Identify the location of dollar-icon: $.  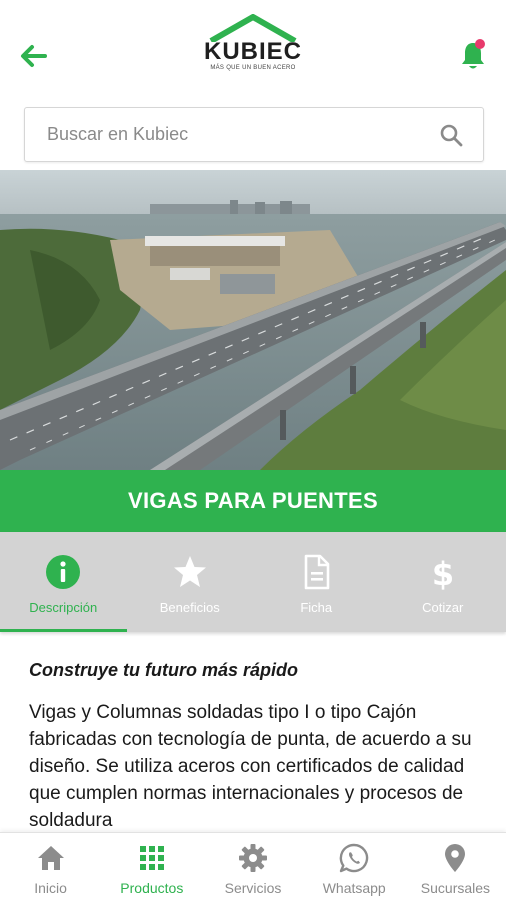
(443, 572).